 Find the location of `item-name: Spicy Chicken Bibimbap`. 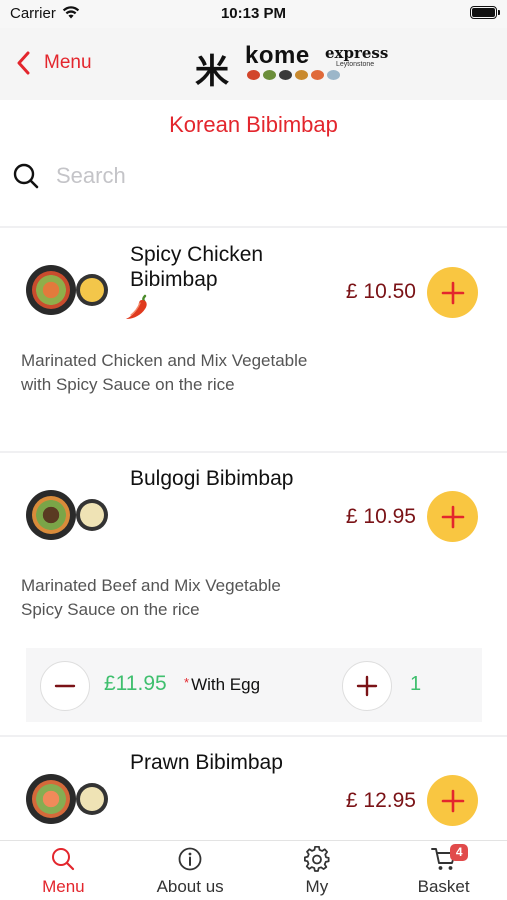

item-name: Spicy Chicken Bibimbap is located at coordinates (197, 267).